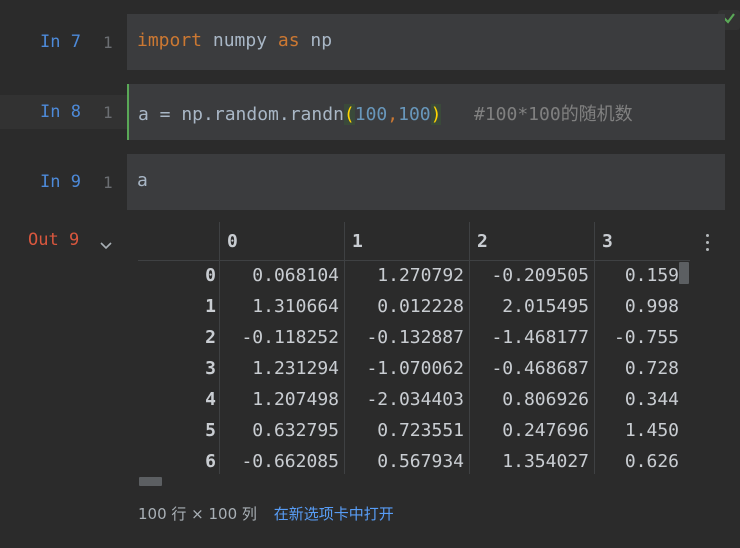 The width and height of the screenshot is (740, 548). Describe the element at coordinates (210, 306) in the screenshot. I see `row-index: 1` at that location.